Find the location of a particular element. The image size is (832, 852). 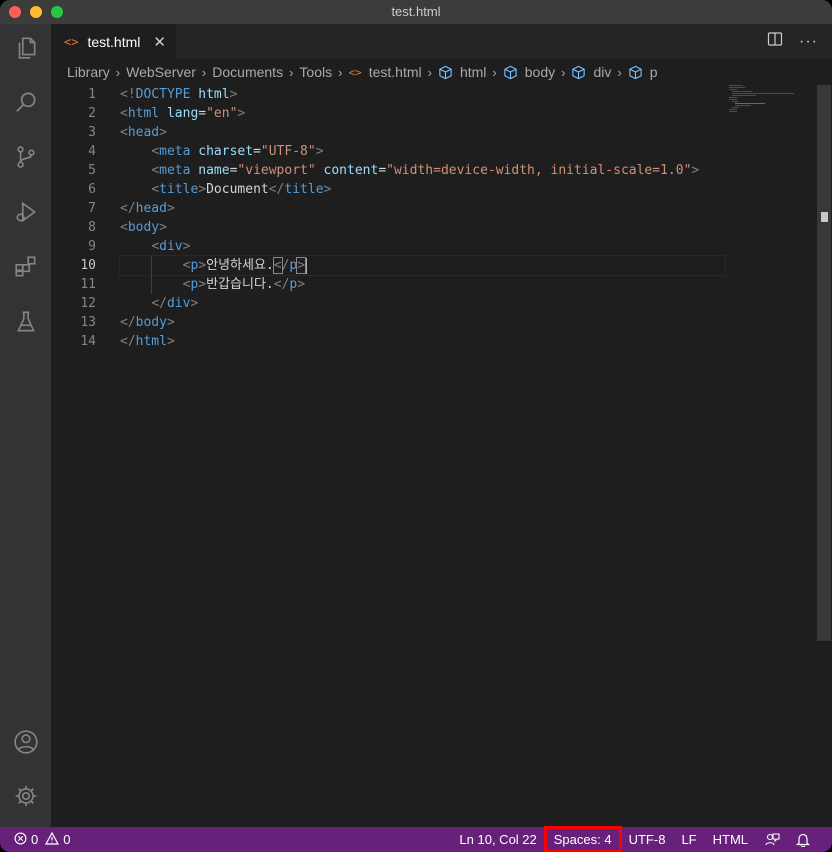

warning-count: 0 is located at coordinates (67, 839).